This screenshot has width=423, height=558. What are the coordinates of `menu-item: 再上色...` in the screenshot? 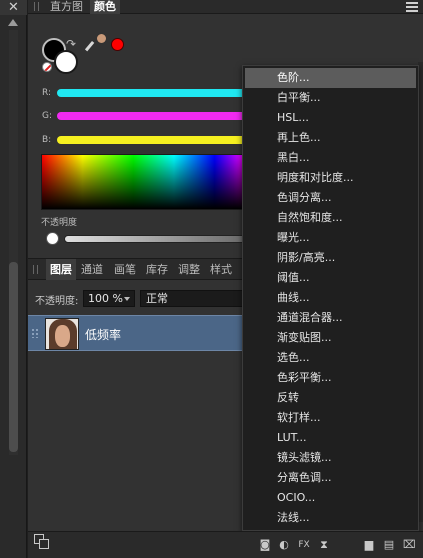 It's located at (330, 138).